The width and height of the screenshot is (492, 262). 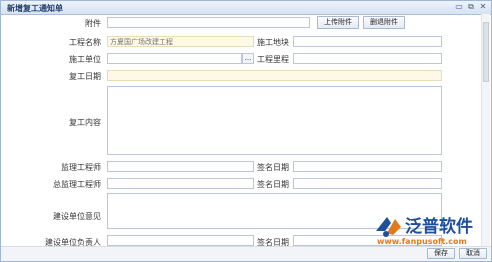 What do you see at coordinates (388, 227) in the screenshot?
I see `brand-logo-icon` at bounding box center [388, 227].